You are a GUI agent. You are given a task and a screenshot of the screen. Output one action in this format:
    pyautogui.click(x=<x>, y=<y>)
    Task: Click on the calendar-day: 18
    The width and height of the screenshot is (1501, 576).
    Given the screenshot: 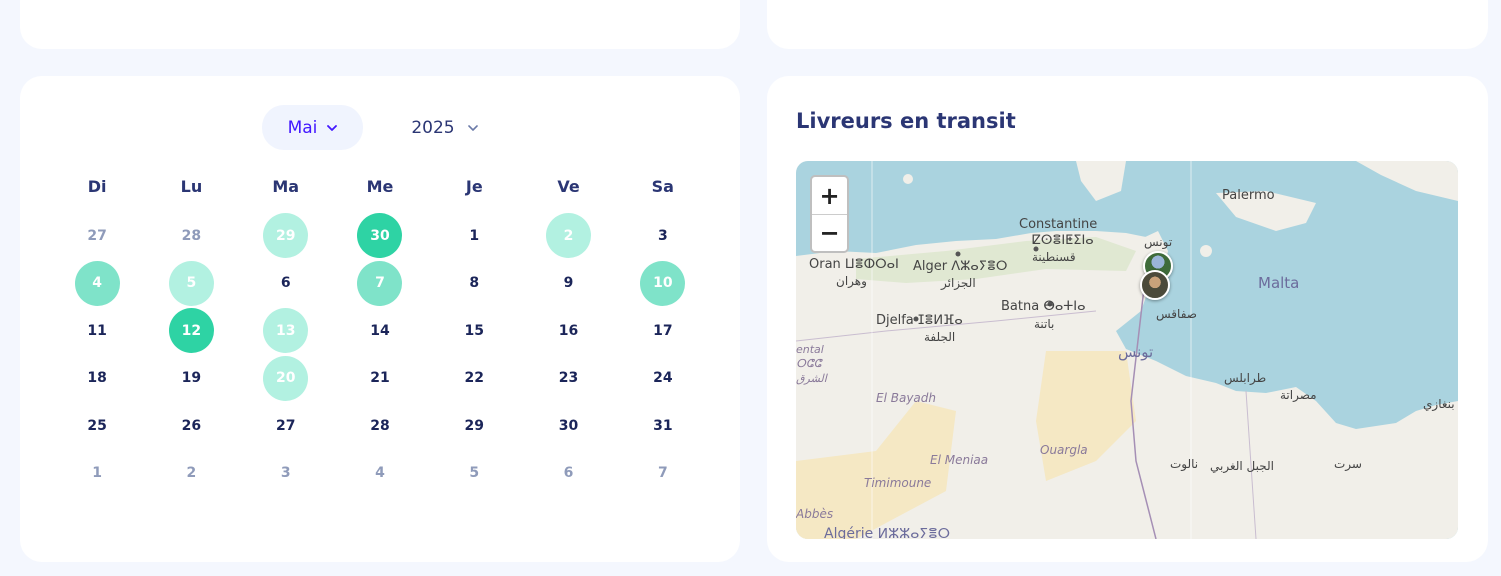 What is the action you would take?
    pyautogui.click(x=97, y=378)
    